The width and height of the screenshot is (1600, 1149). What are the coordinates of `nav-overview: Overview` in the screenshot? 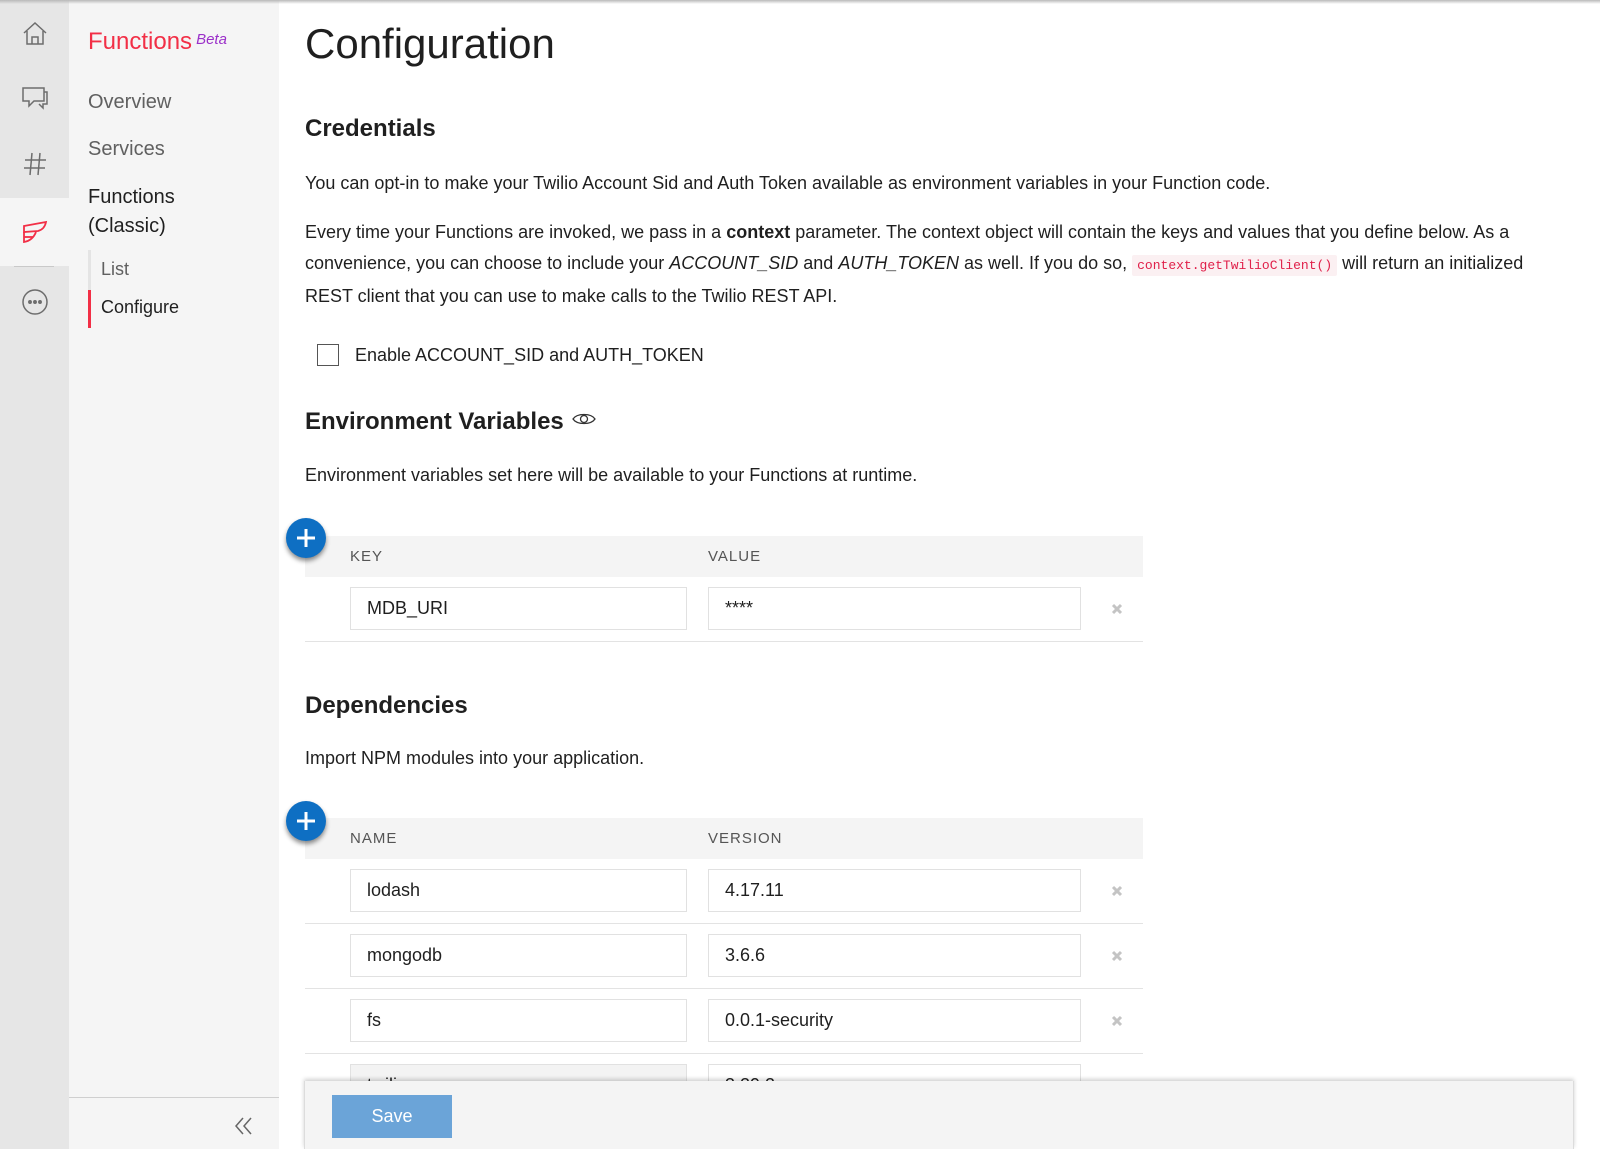 It's located at (129, 102).